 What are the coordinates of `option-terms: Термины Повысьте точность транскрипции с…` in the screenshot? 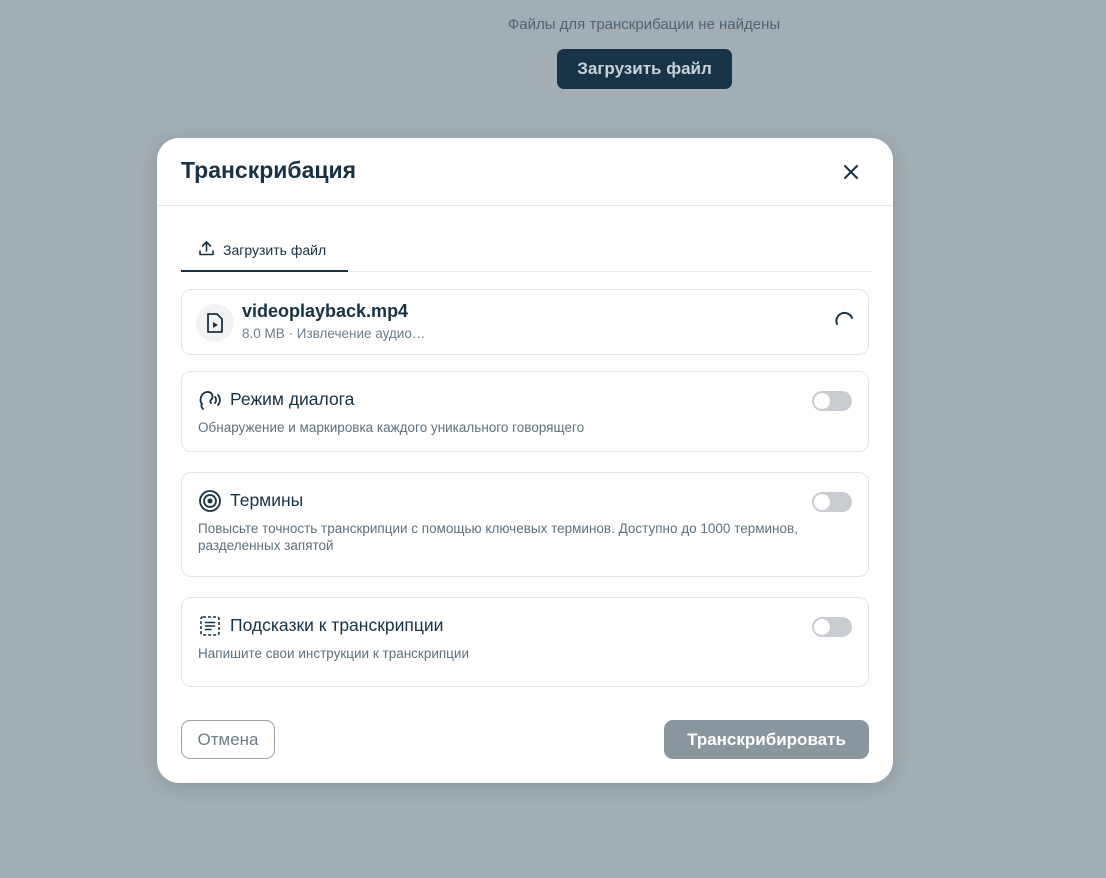 It's located at (525, 524).